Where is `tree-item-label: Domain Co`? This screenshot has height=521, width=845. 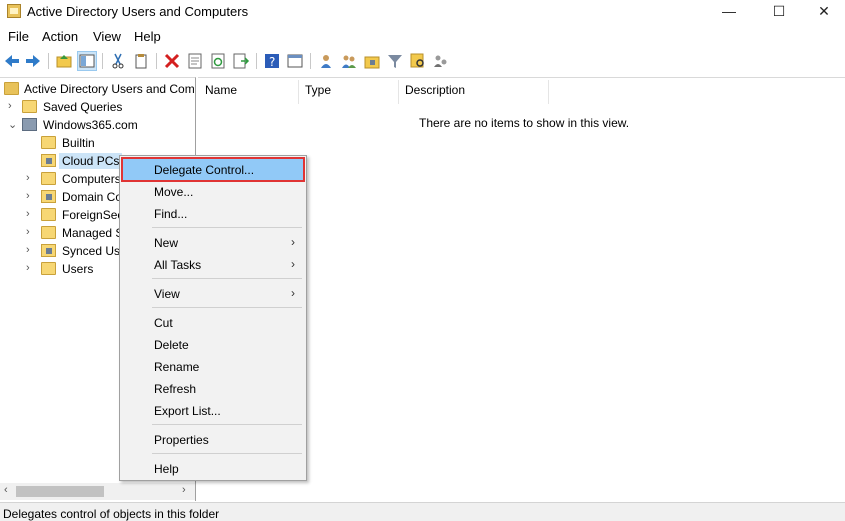
tree-item-label: Domain Co is located at coordinates (92, 197).